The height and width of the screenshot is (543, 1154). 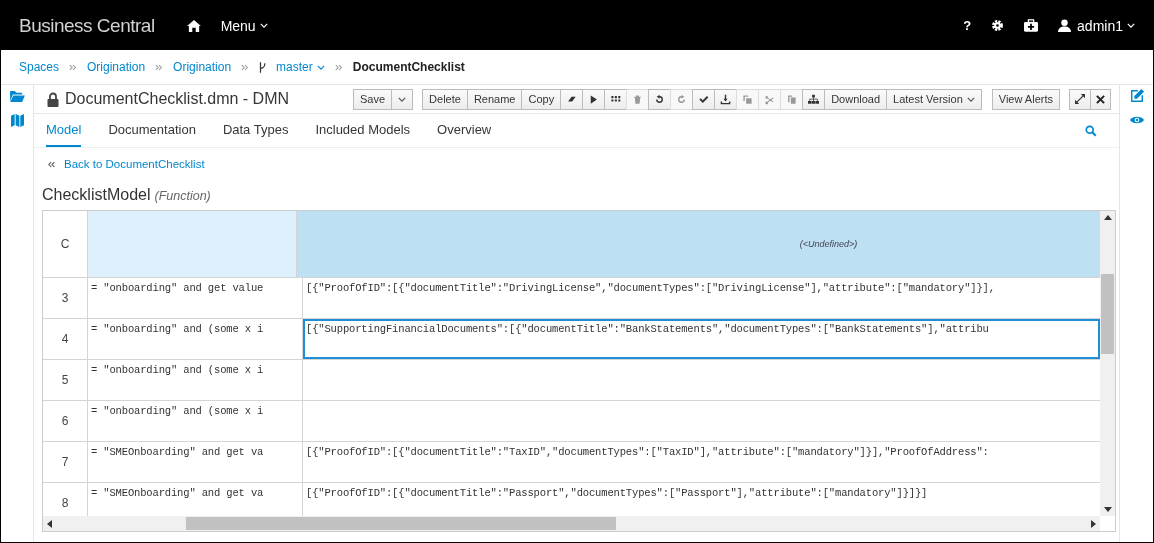 What do you see at coordinates (53, 99) in the screenshot?
I see `lock-icon` at bounding box center [53, 99].